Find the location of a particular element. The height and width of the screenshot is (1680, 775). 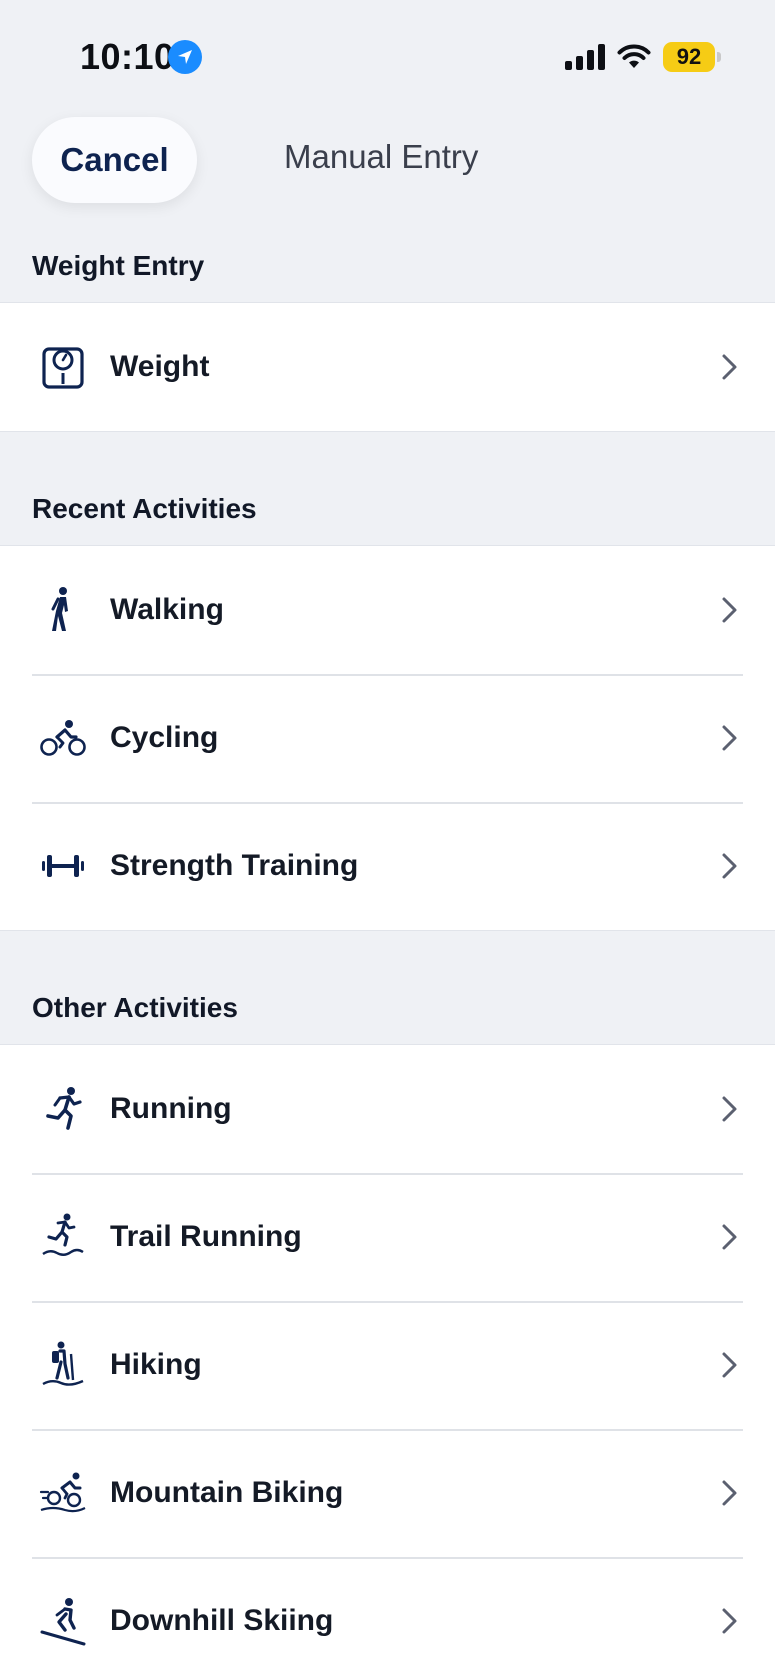

scale-icon is located at coordinates (63, 367).